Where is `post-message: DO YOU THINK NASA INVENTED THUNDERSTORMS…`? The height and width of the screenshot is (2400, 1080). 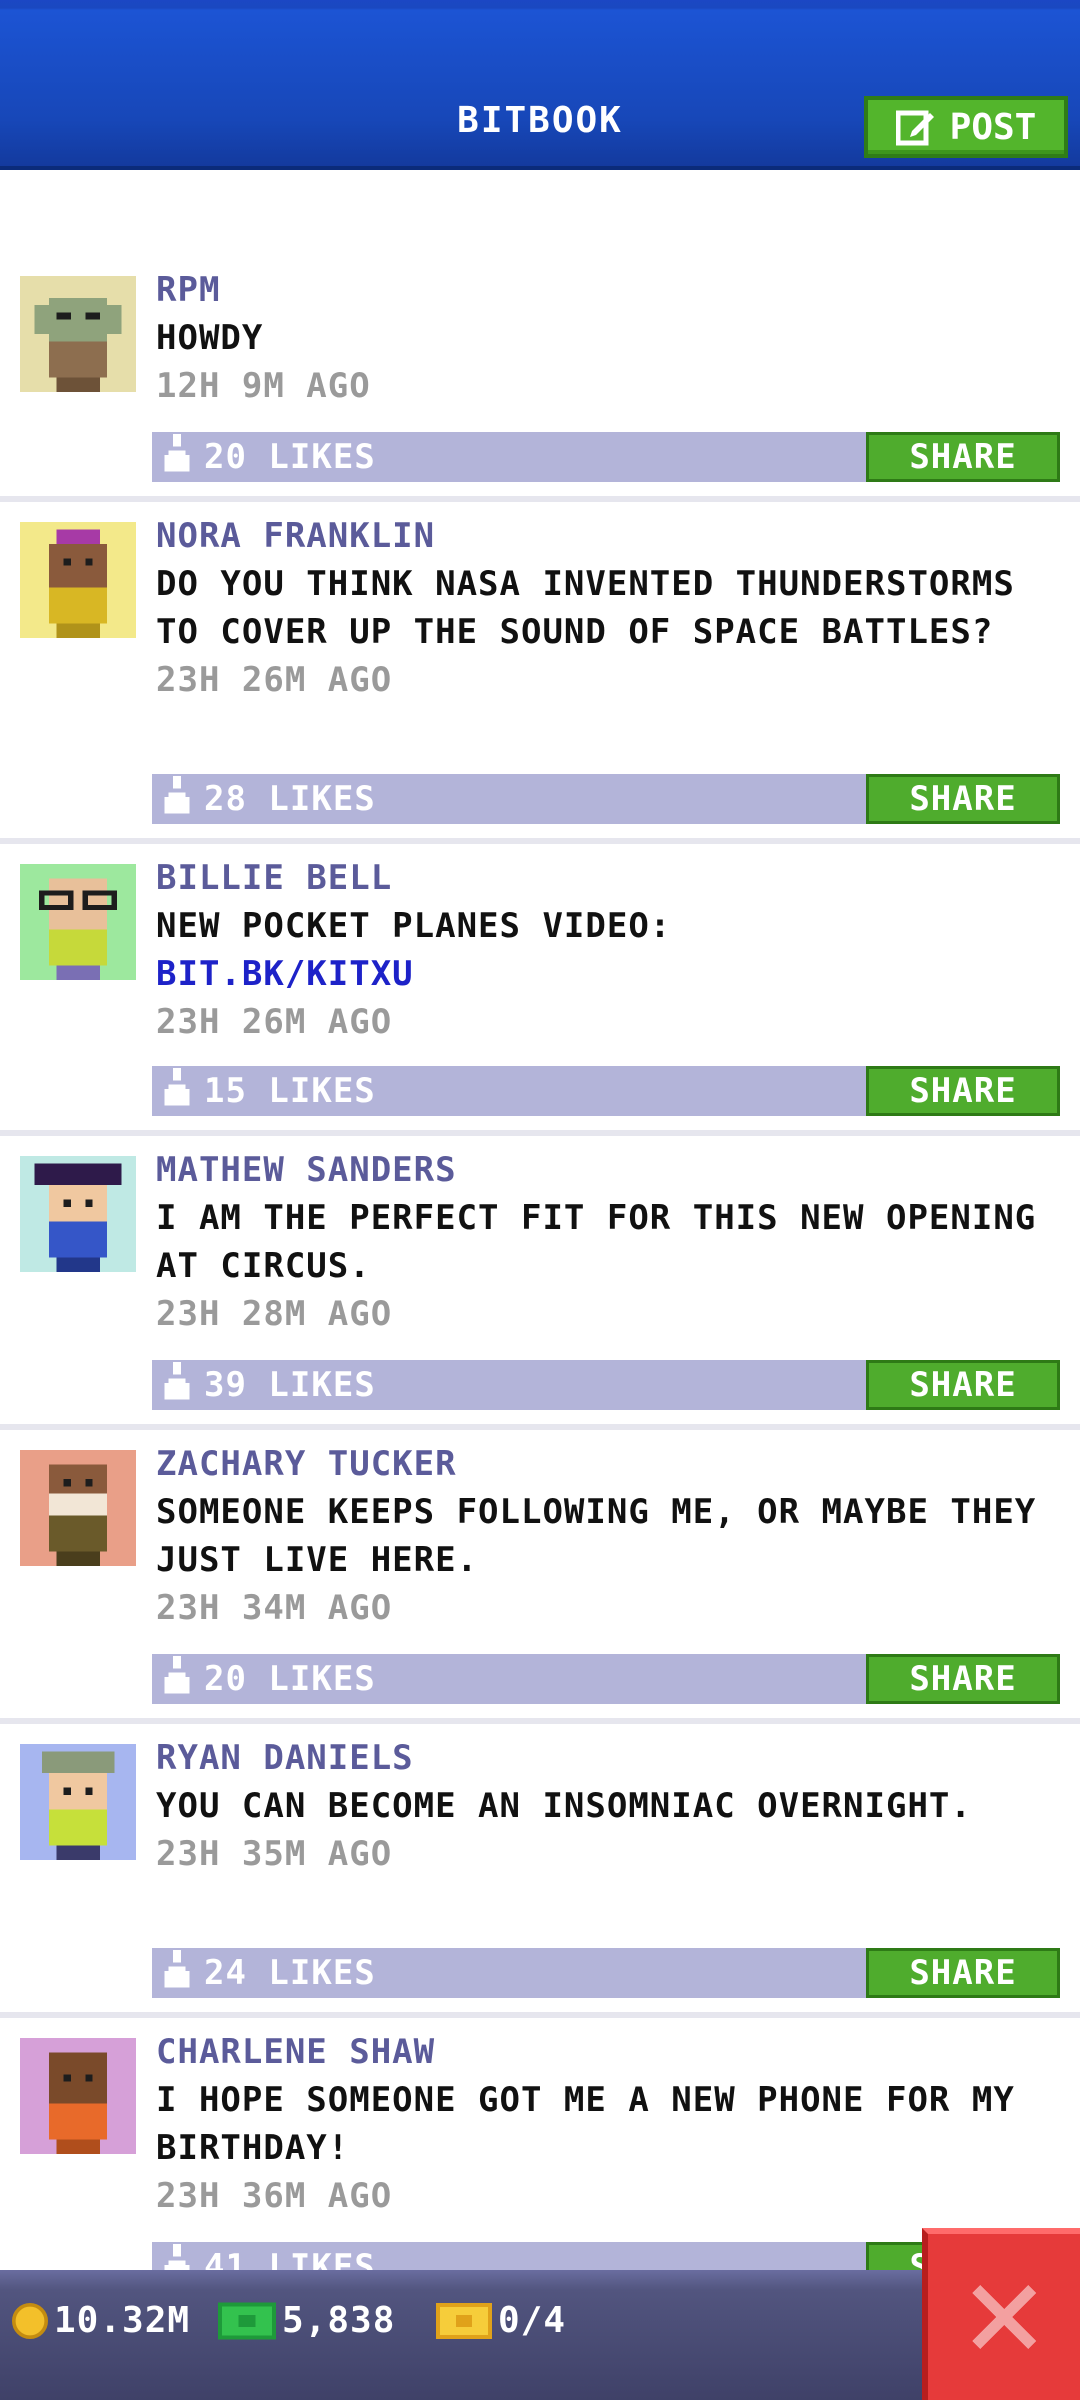 post-message: DO YOU THINK NASA INVENTED THUNDERSTORMS… is located at coordinates (585, 608).